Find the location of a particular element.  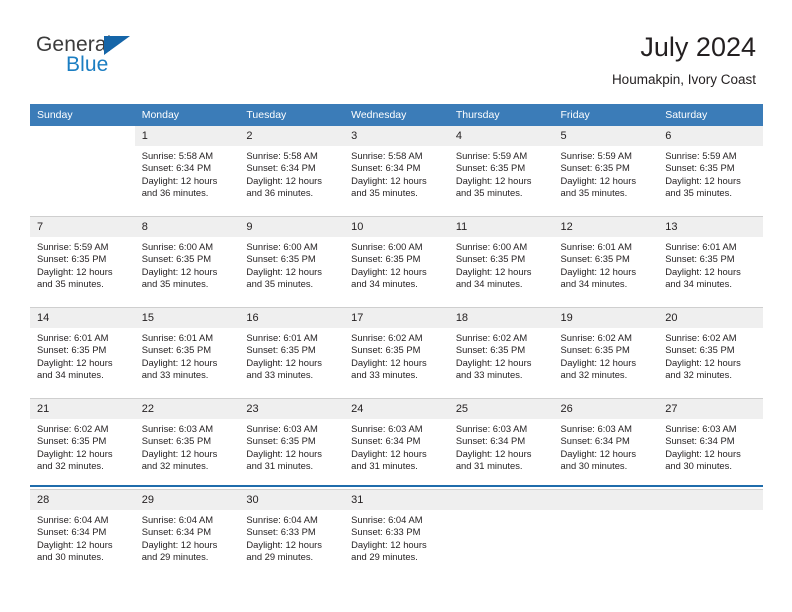

calendar-day-cell-empty is located at coordinates (710, 534).